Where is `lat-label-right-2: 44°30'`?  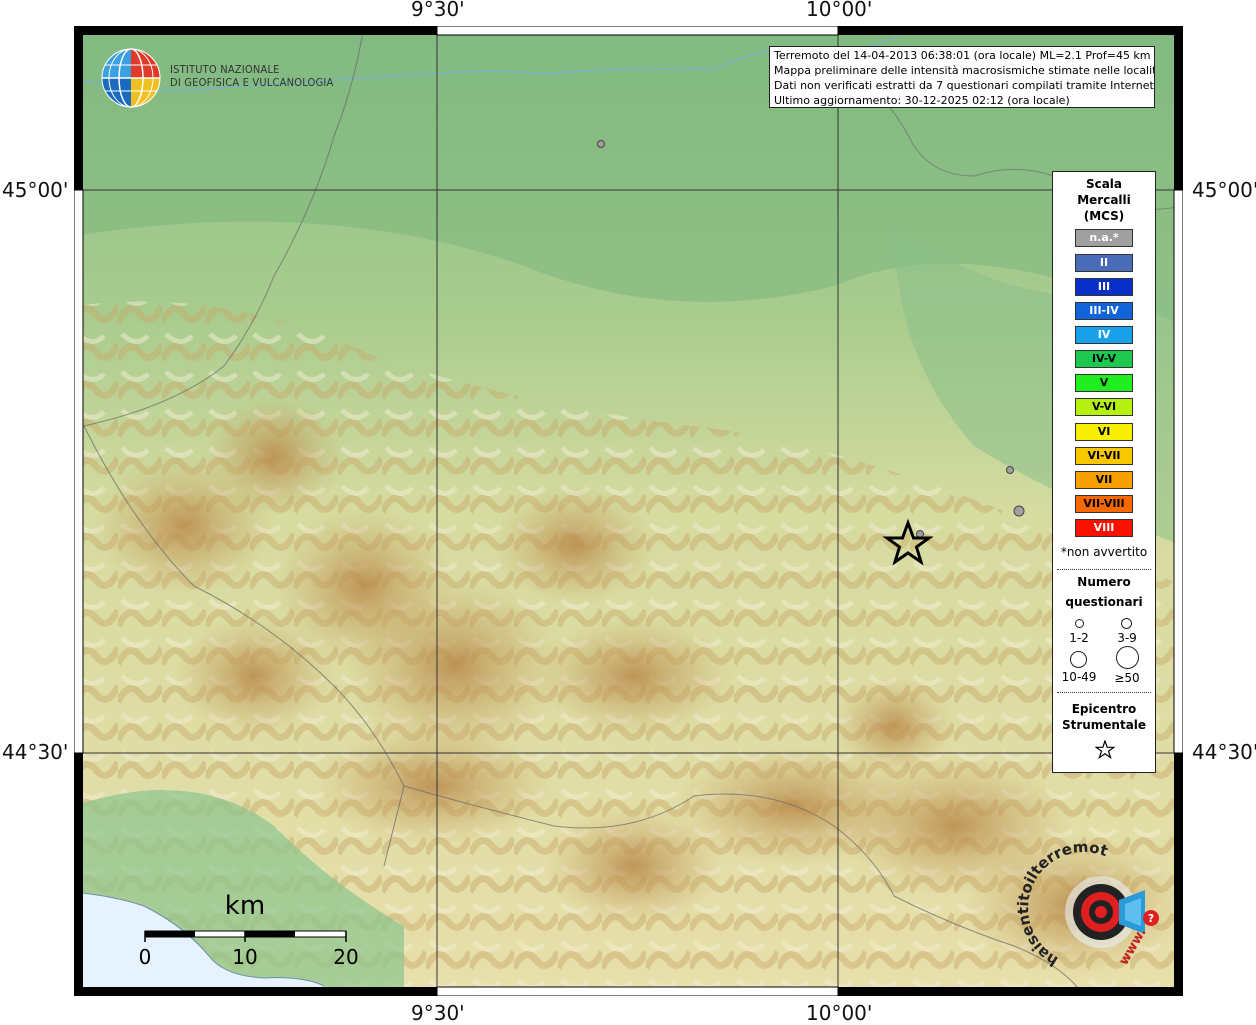
lat-label-right-2: 44°30' is located at coordinates (1224, 752).